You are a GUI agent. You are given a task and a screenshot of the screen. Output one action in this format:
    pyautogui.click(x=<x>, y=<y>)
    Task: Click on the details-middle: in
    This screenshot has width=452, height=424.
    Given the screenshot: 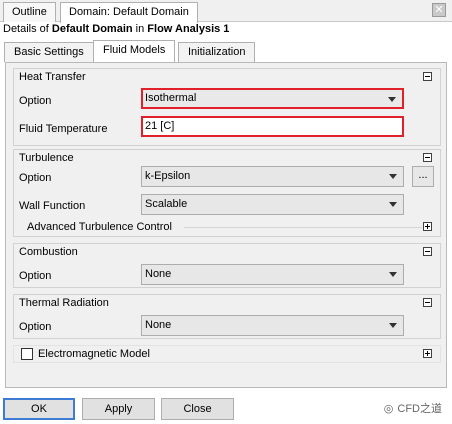 What is the action you would take?
    pyautogui.click(x=140, y=29)
    